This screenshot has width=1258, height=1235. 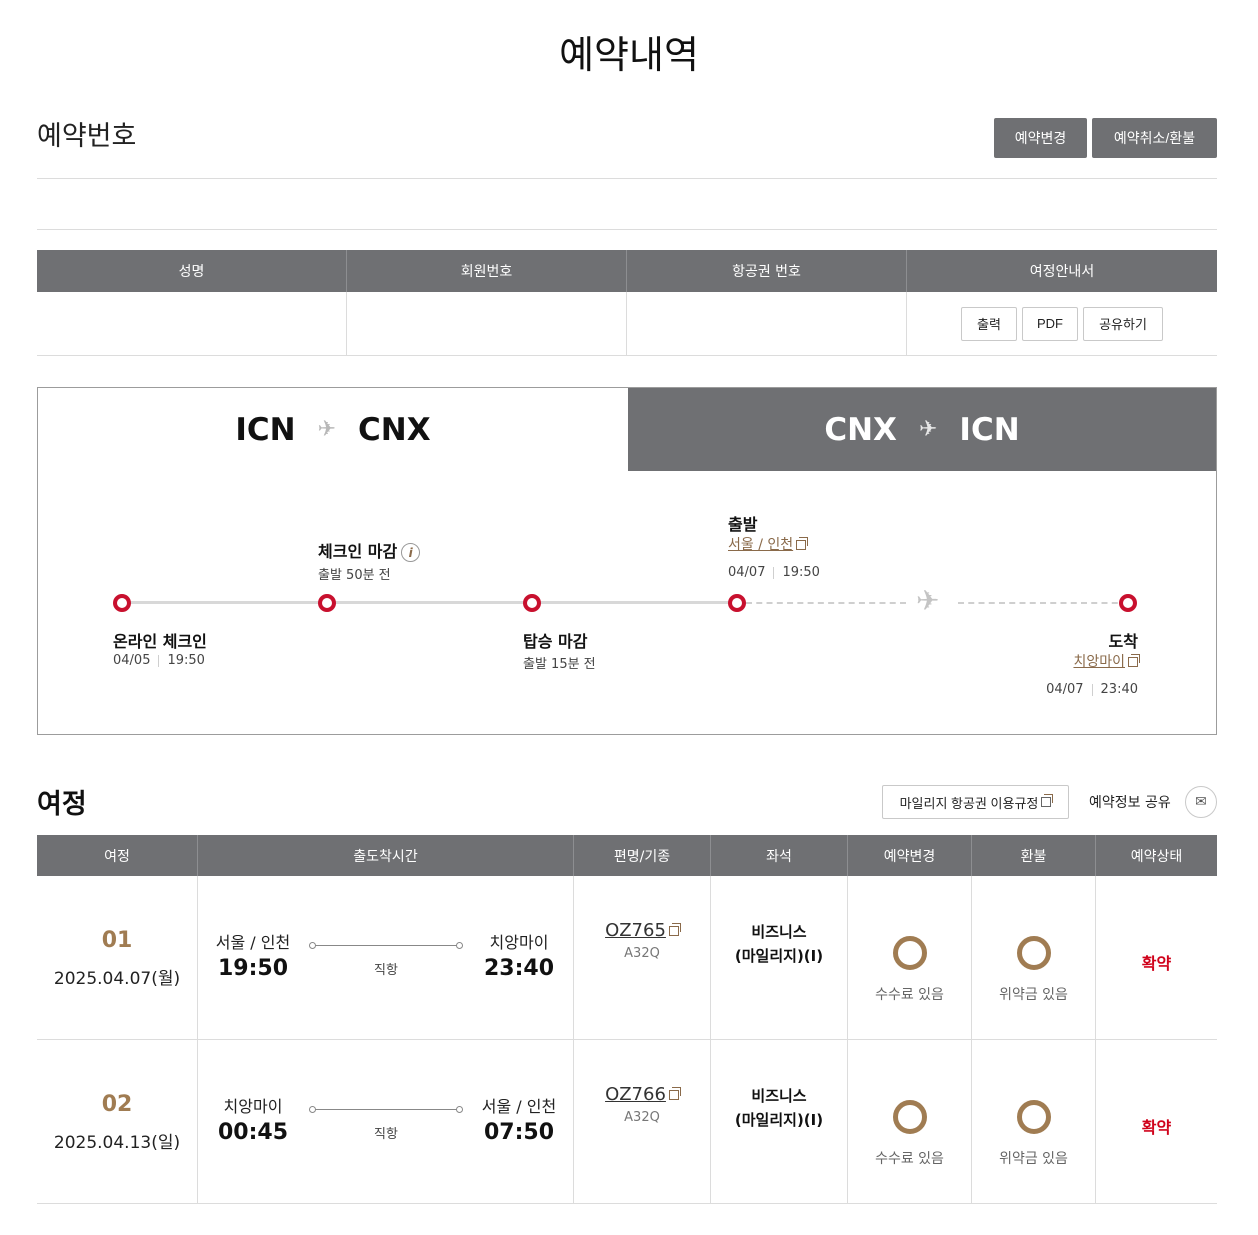 I want to click on segment-date: 2025.04.13(일), so click(x=117, y=1143).